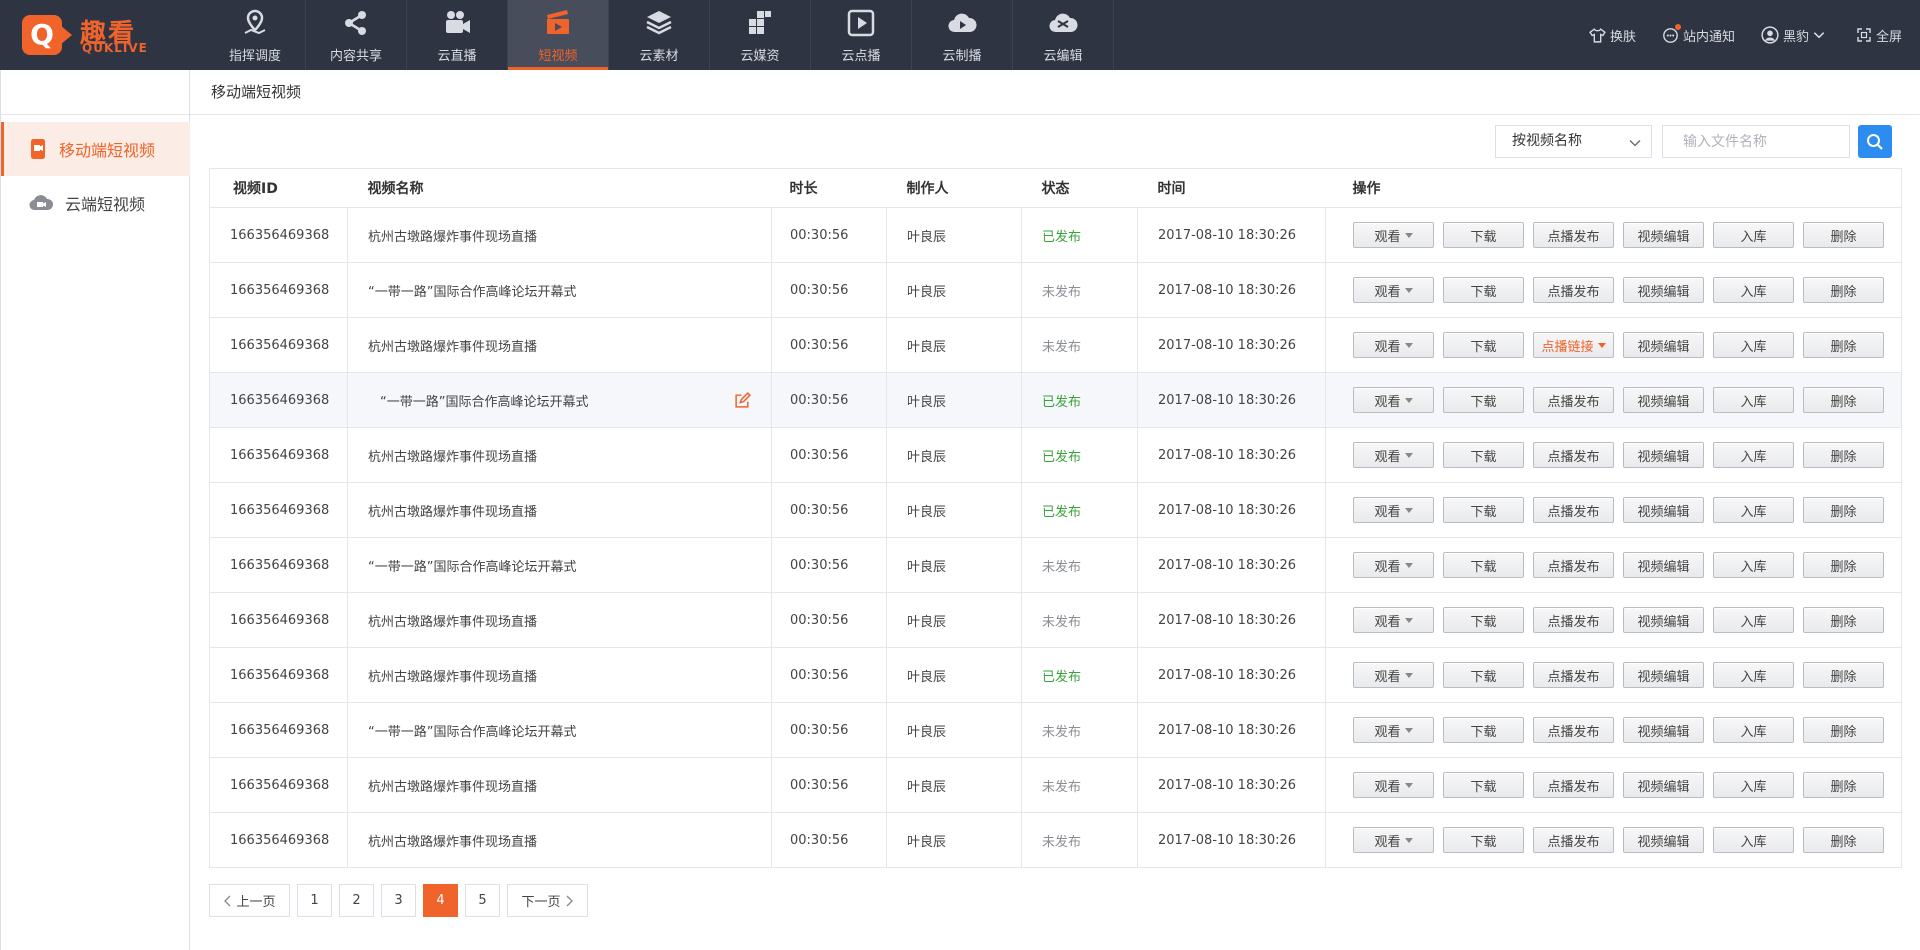 This screenshot has height=950, width=1920. Describe the element at coordinates (1879, 35) in the screenshot. I see `fullscreen-button: 全屏` at that location.